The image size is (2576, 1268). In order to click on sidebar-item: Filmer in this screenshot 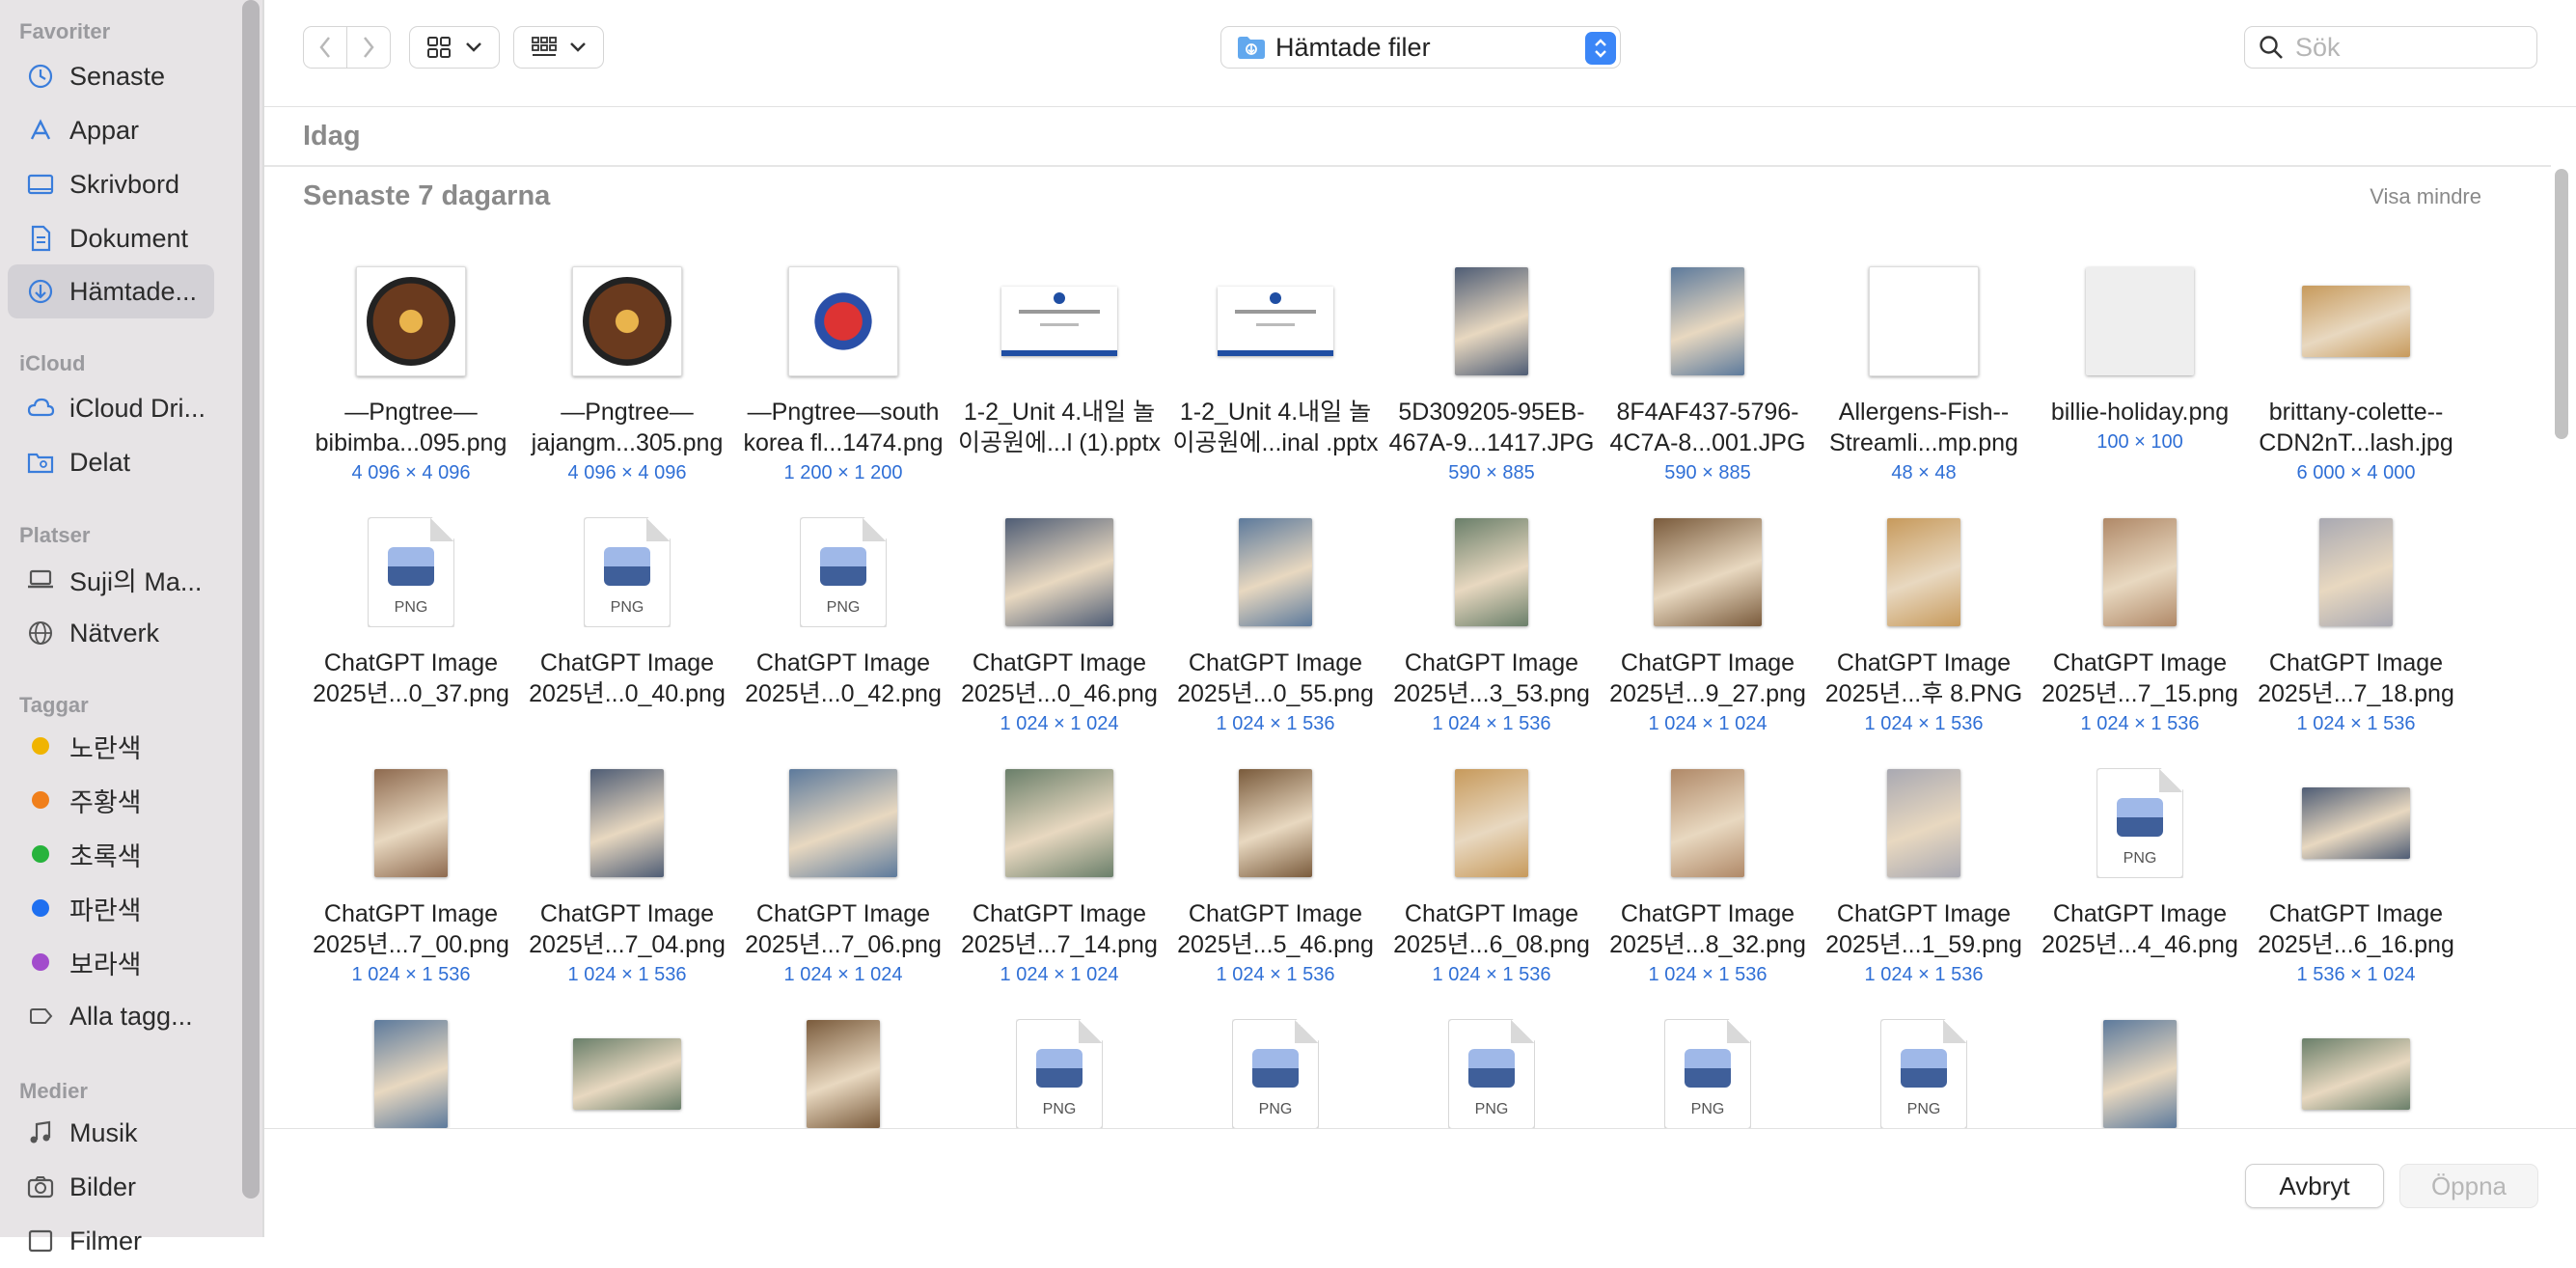, I will do `click(111, 1241)`.